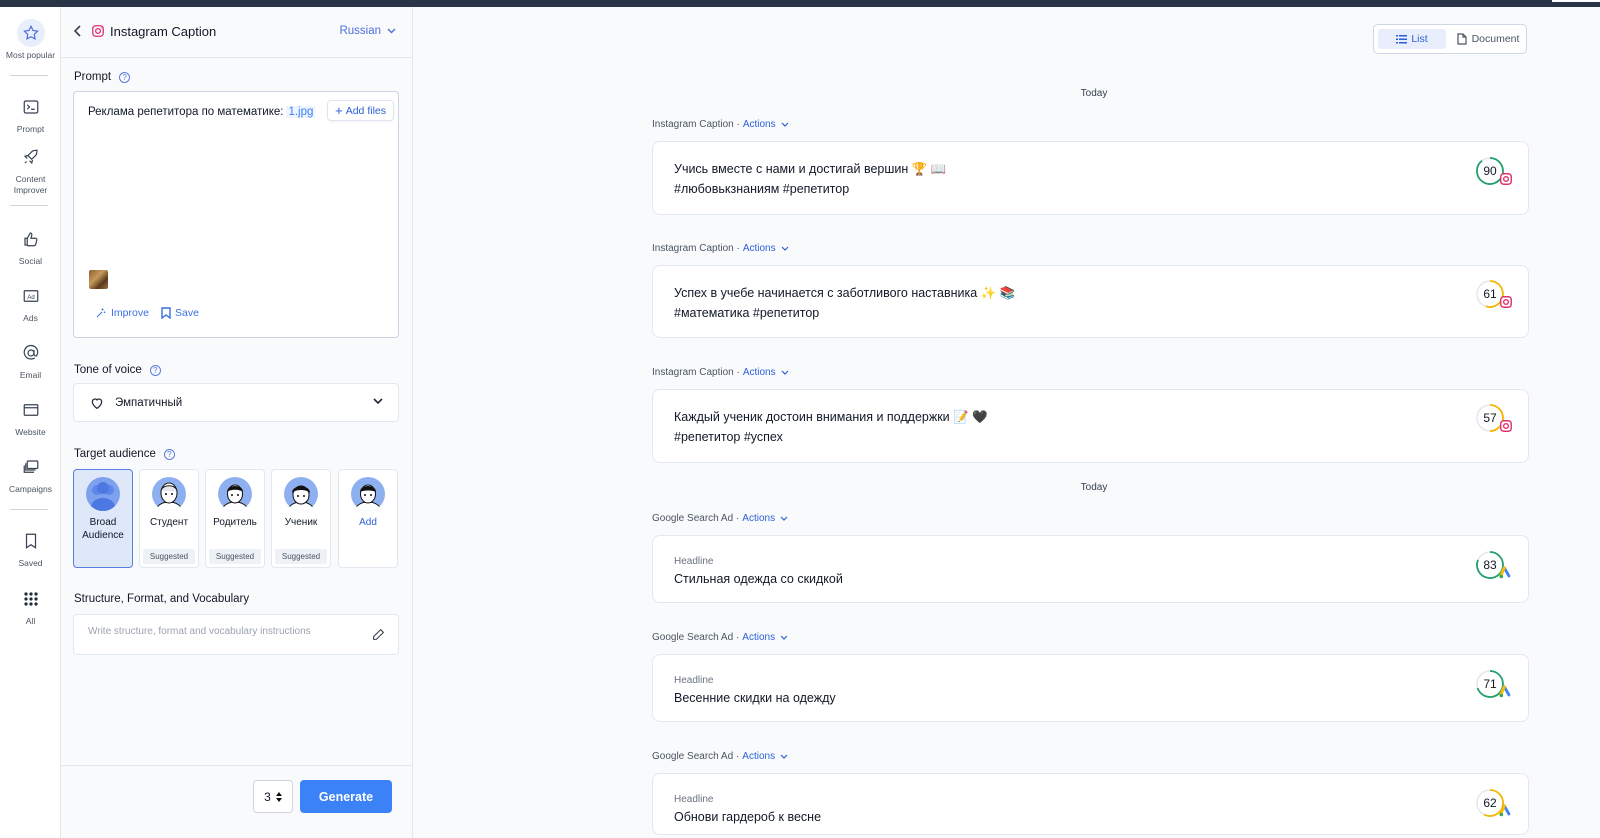  What do you see at coordinates (694, 561) in the screenshot?
I see `result-field-label: Headline` at bounding box center [694, 561].